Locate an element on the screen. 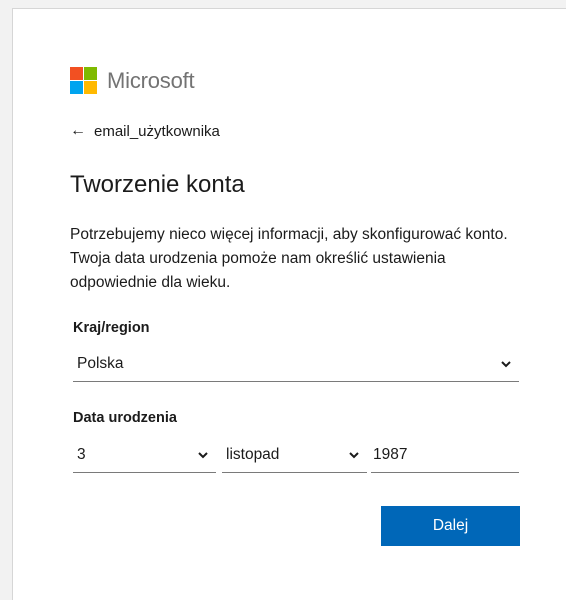  birthdate-label: Data urodzenia is located at coordinates (125, 418).